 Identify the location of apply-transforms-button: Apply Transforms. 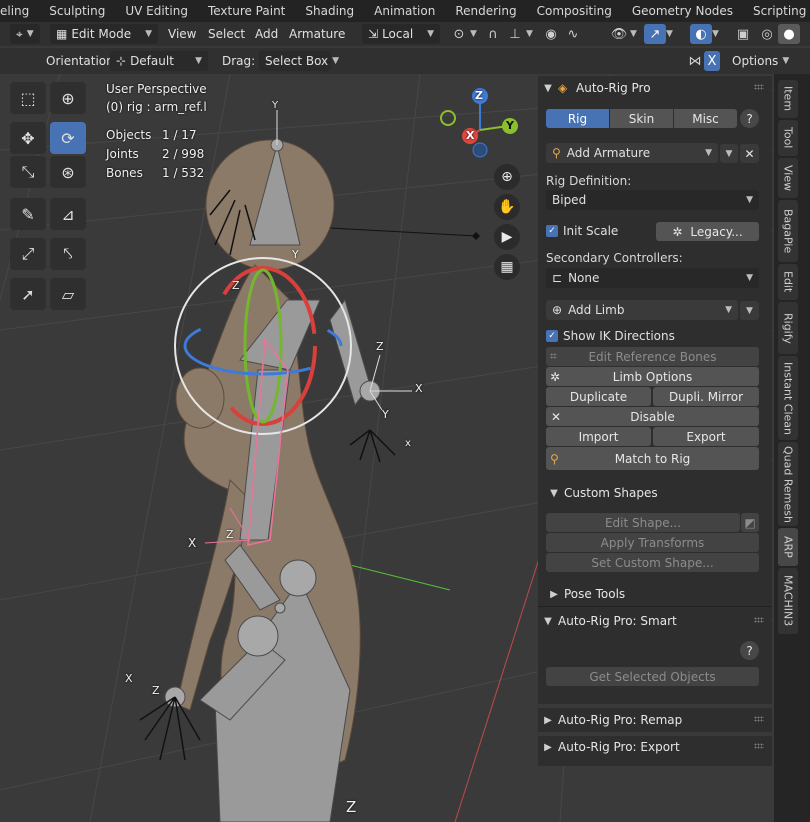
(652, 542).